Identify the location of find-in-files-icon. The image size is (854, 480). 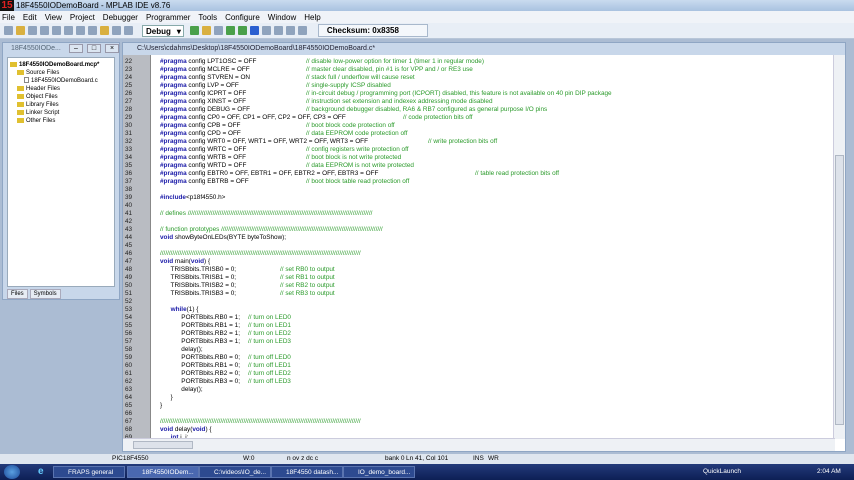
(104, 30).